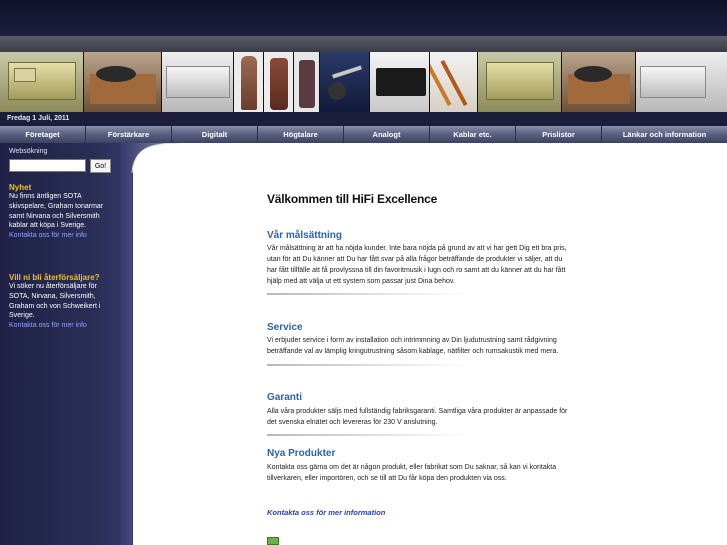 The width and height of the screenshot is (727, 545). What do you see at coordinates (326, 512) in the screenshot?
I see `contact-more-info-link: Kontakta oss för mer information` at bounding box center [326, 512].